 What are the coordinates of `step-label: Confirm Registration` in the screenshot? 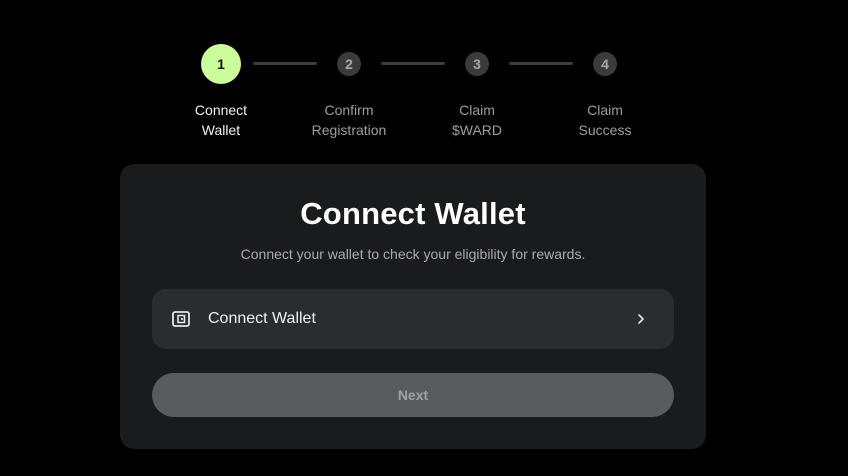 It's located at (349, 120).